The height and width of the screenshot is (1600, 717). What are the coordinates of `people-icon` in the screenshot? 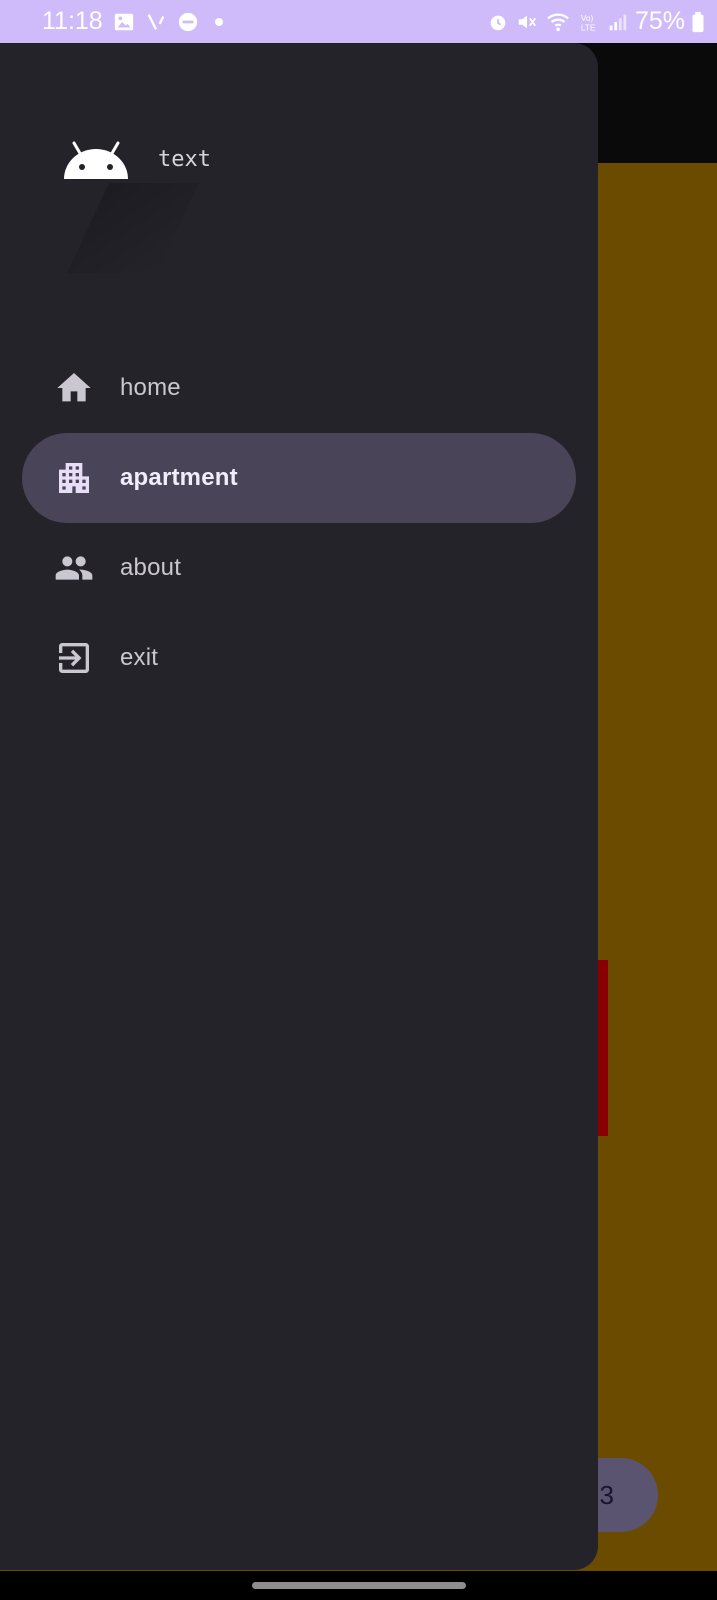 It's located at (74, 568).